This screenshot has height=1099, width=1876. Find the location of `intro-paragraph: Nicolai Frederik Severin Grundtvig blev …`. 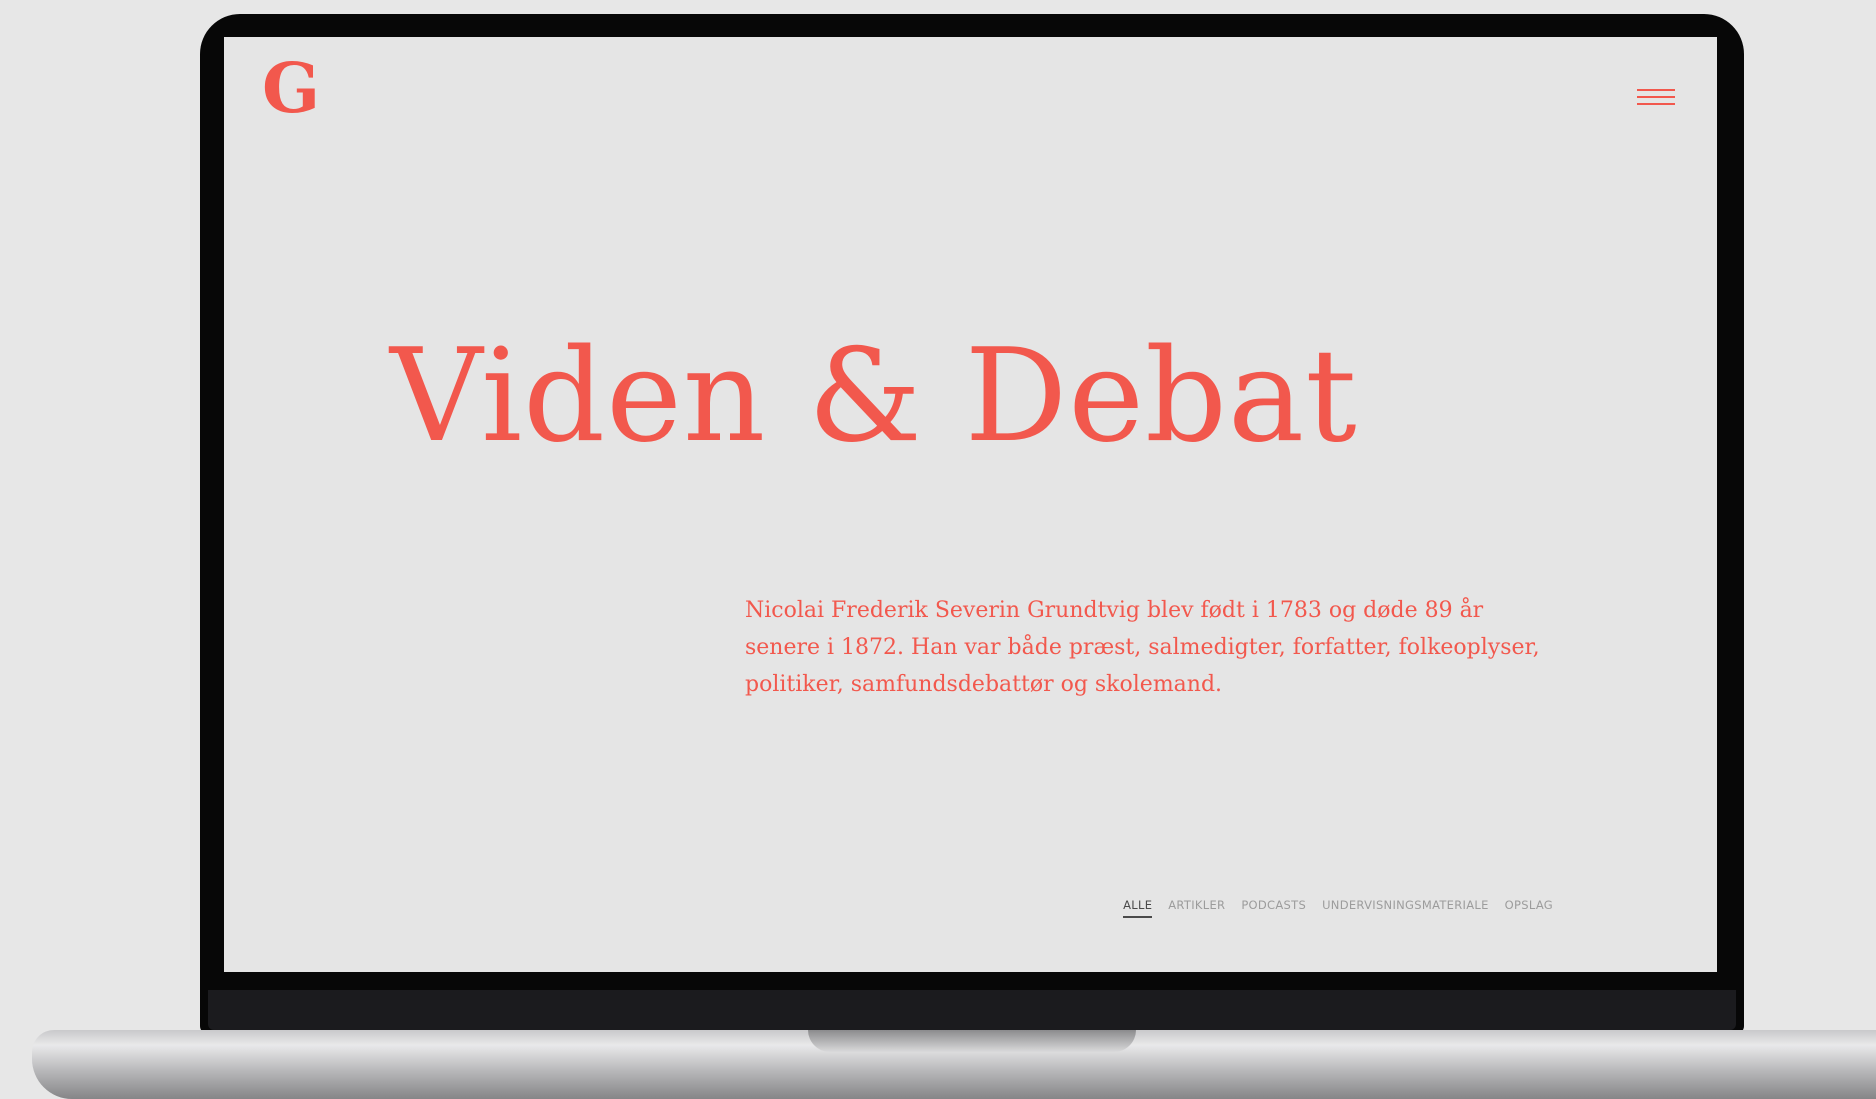

intro-paragraph: Nicolai Frederik Severin Grundtvig blev … is located at coordinates (1142, 647).